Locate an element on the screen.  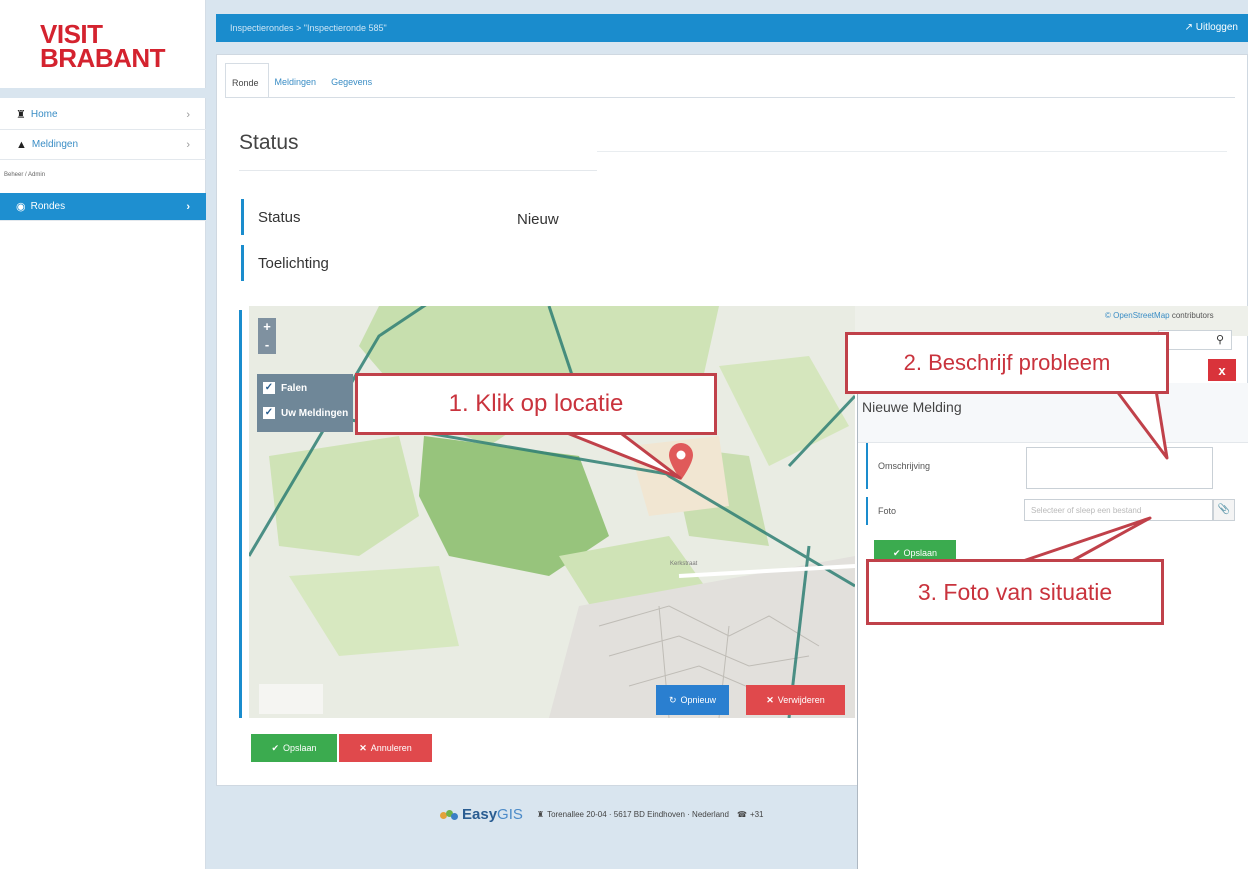
callout-step-1: 1. Klik op locatie is located at coordinates (536, 404).